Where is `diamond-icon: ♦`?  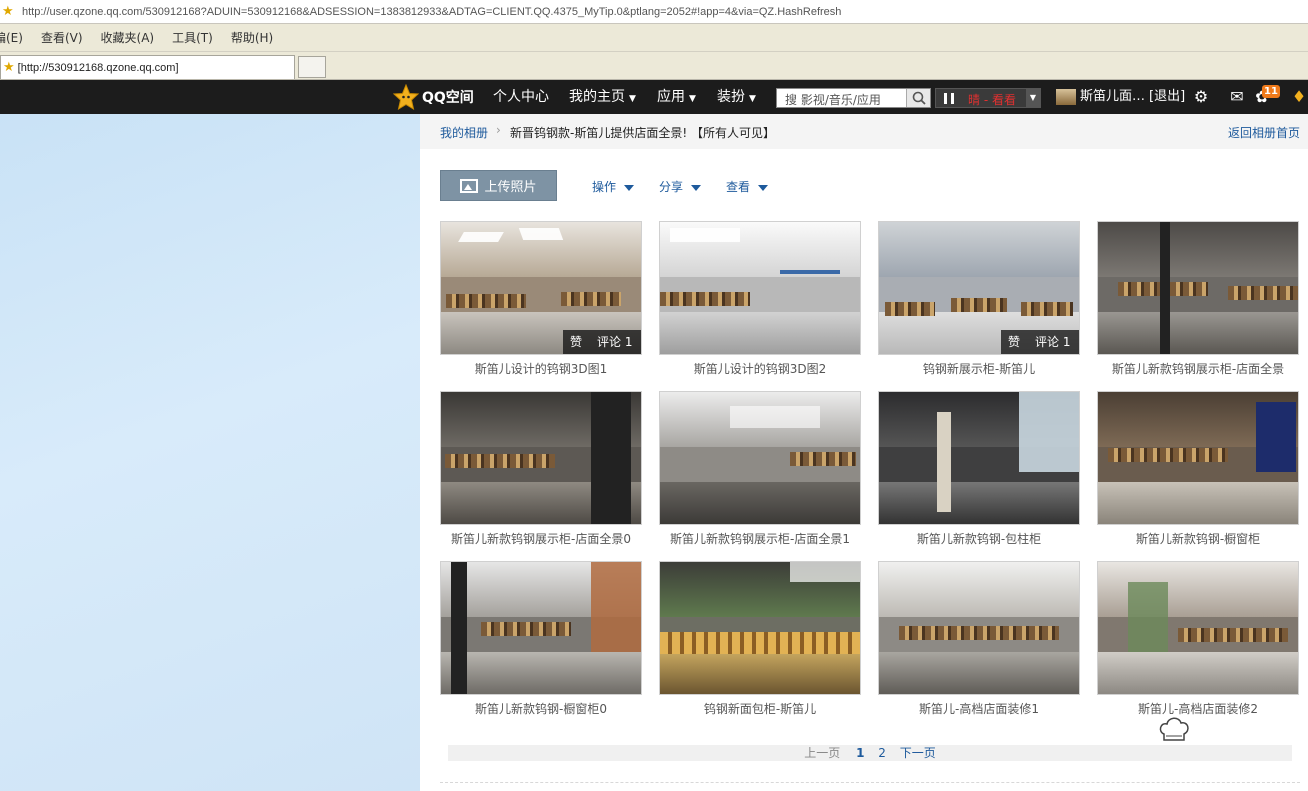
diamond-icon: ♦ is located at coordinates (1299, 97).